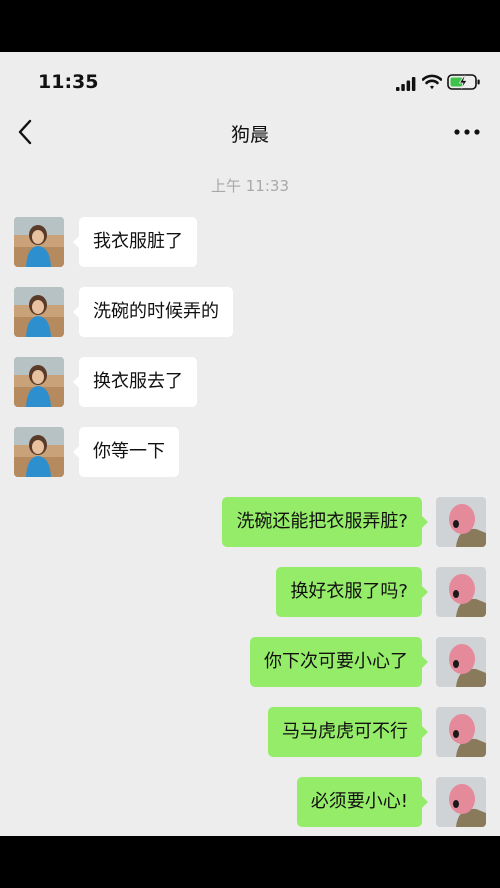 The image size is (500, 888). What do you see at coordinates (352, 592) in the screenshot?
I see `outgoing-bubble: 换好衣服了吗?` at bounding box center [352, 592].